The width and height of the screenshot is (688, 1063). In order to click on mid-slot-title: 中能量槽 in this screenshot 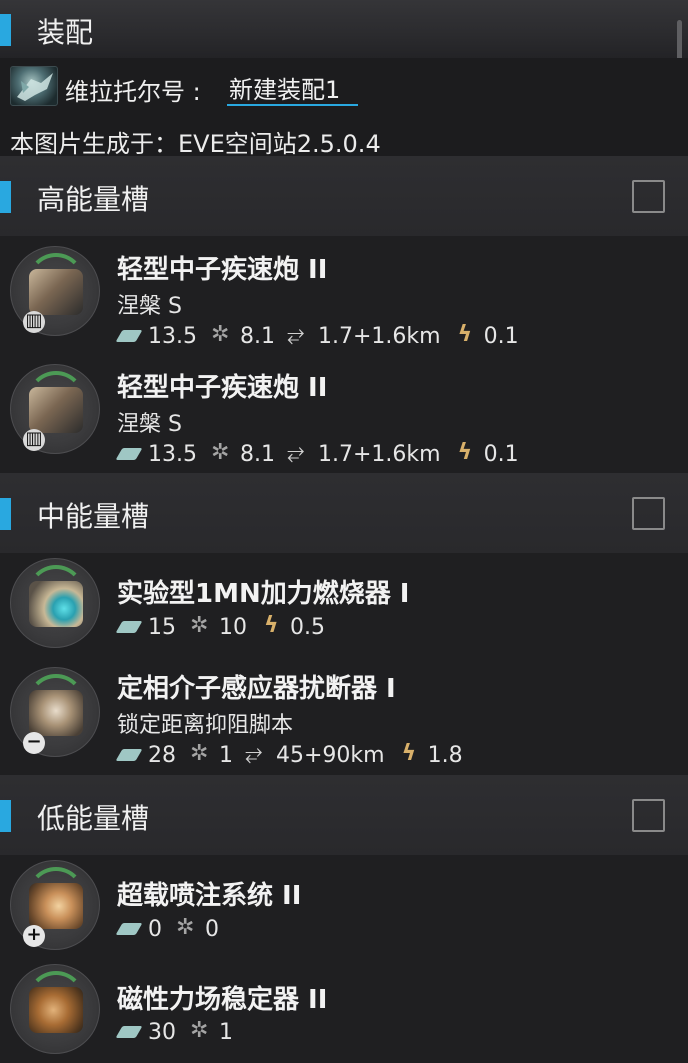, I will do `click(93, 516)`.